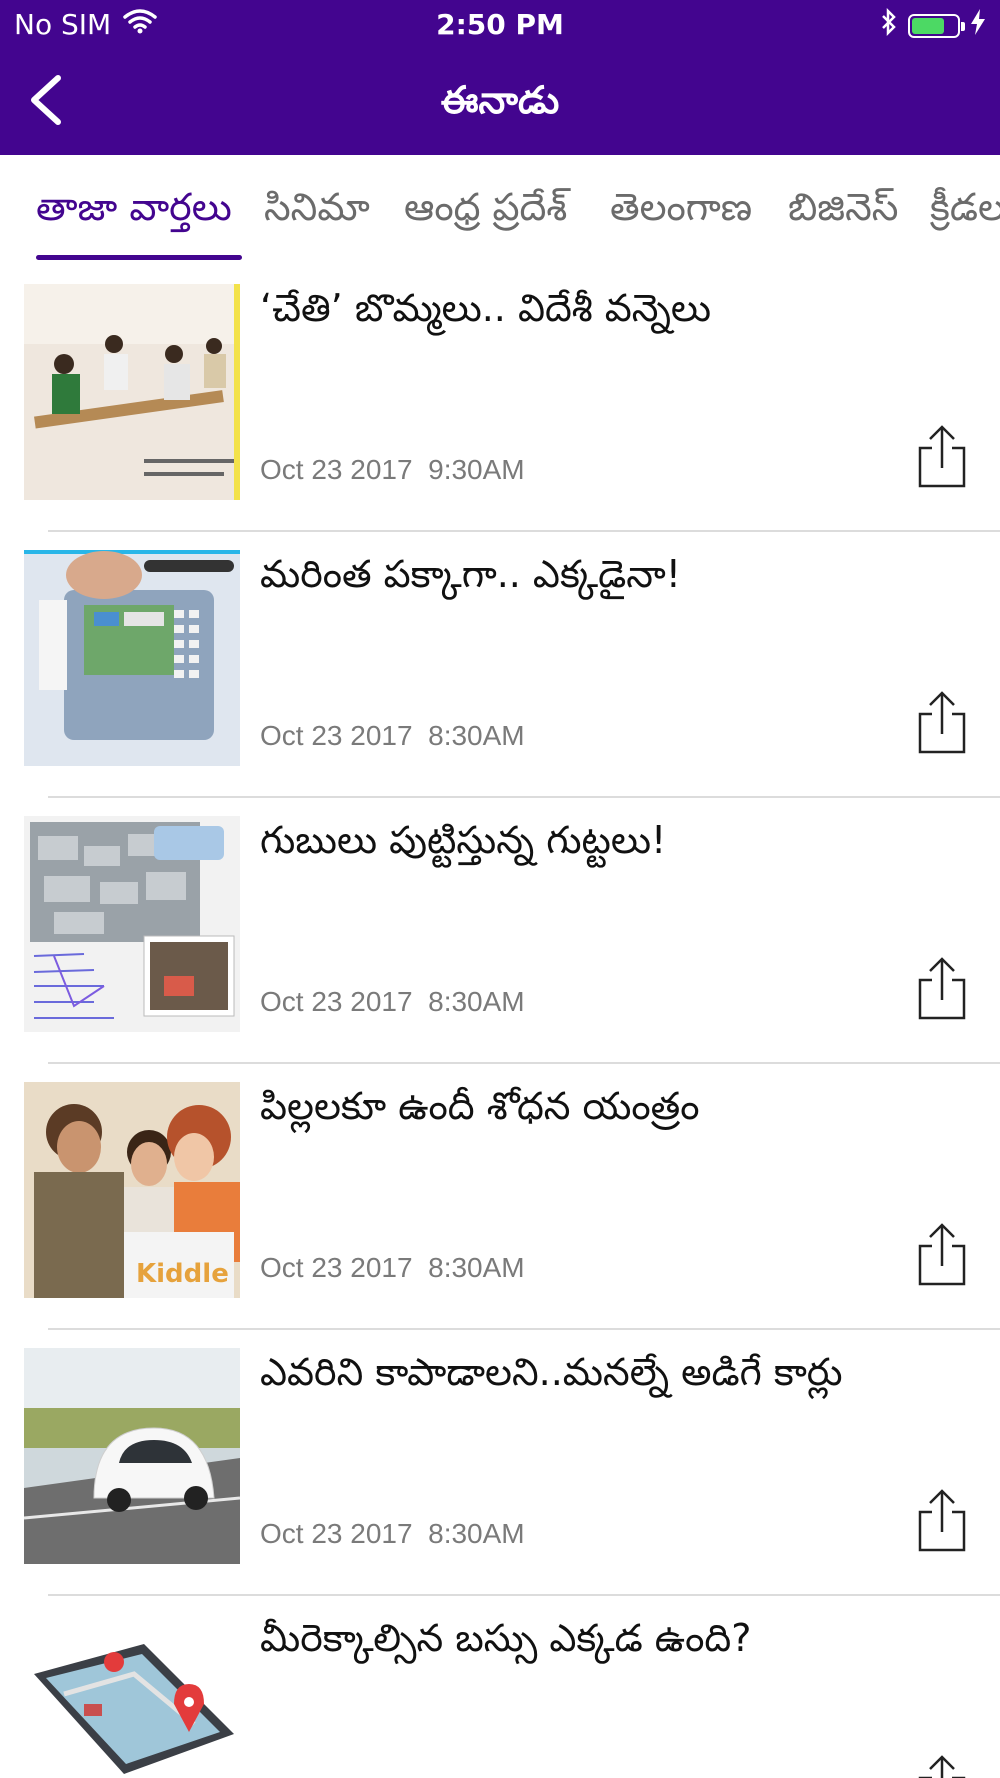 The height and width of the screenshot is (1778, 1000). What do you see at coordinates (182, 1274) in the screenshot?
I see `svg-text: Kiddle` at bounding box center [182, 1274].